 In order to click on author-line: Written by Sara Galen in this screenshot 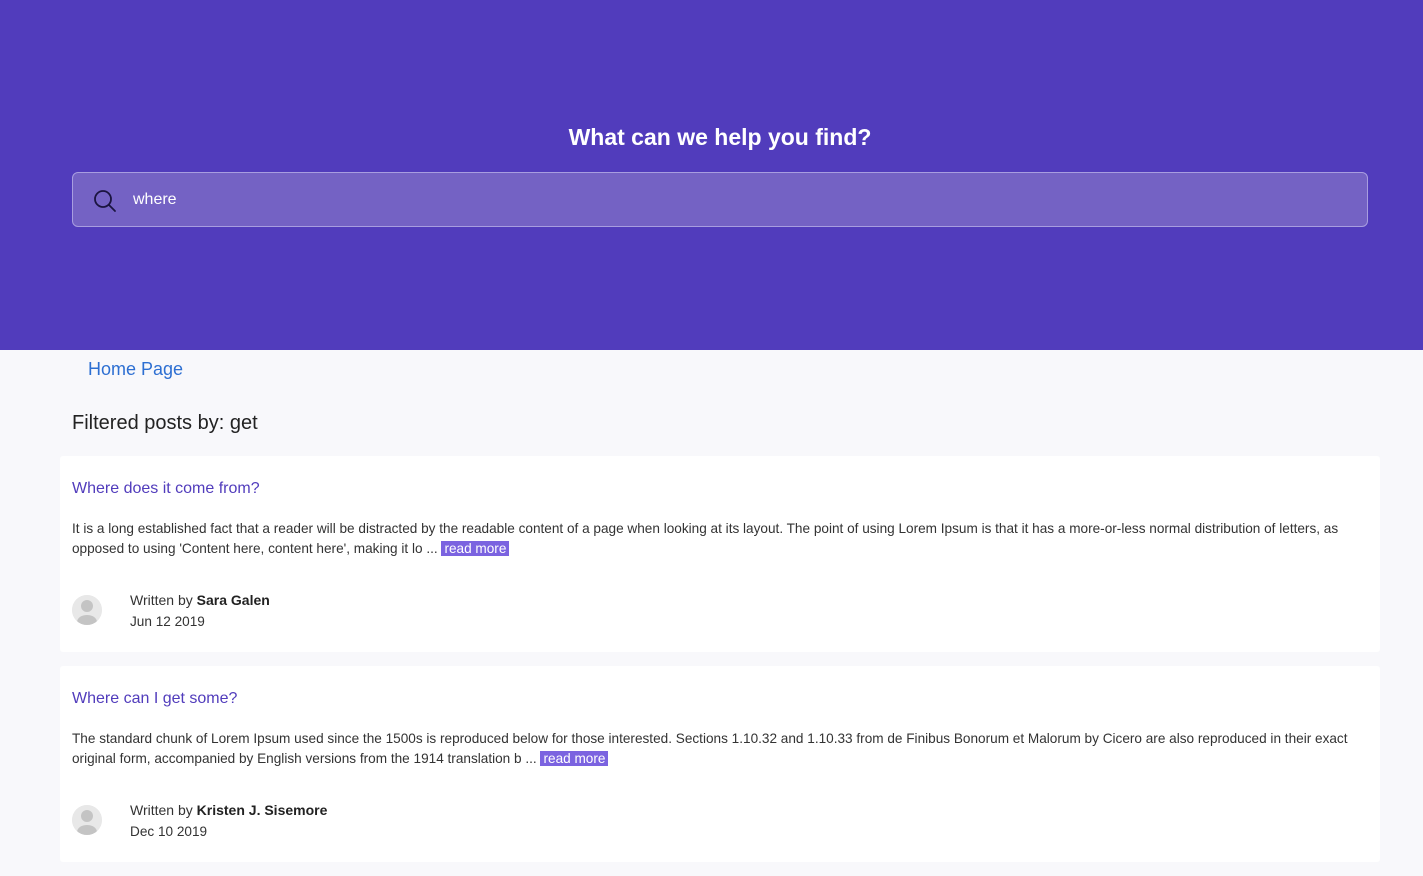, I will do `click(200, 600)`.